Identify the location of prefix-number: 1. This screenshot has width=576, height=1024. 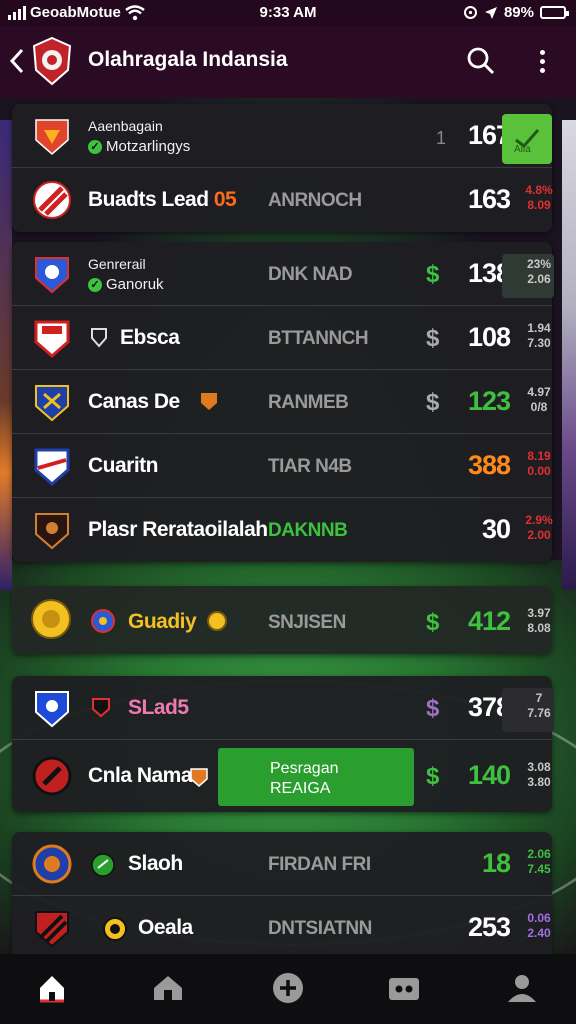
(441, 138).